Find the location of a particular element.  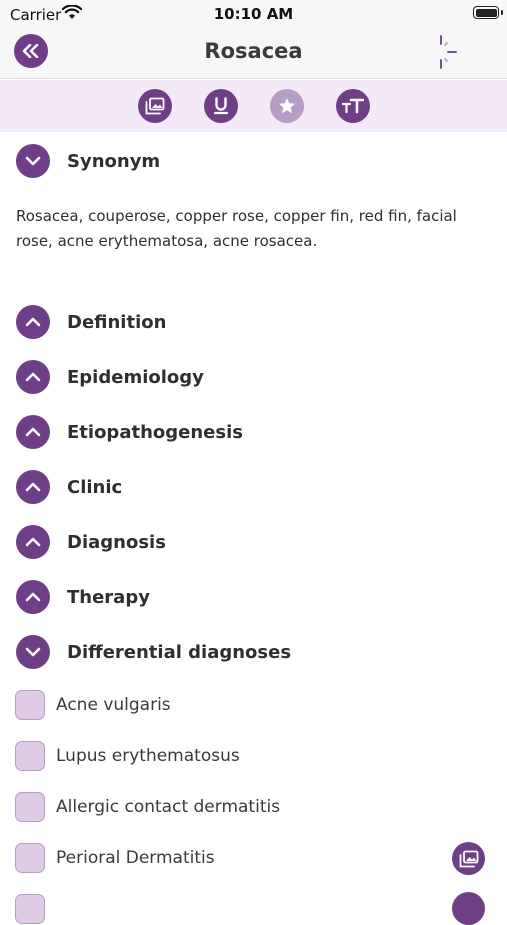

text-size-icon is located at coordinates (353, 106).